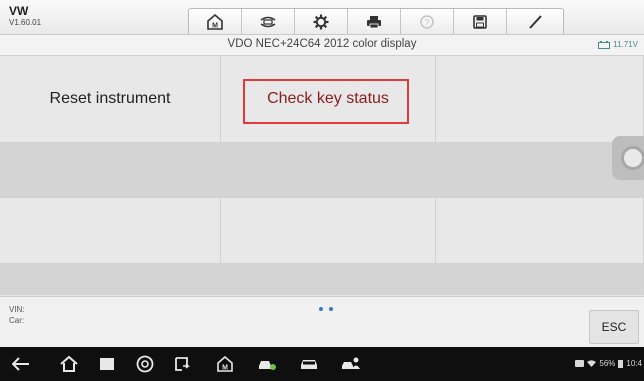  I want to click on recent-apps-button, so click(107, 364).